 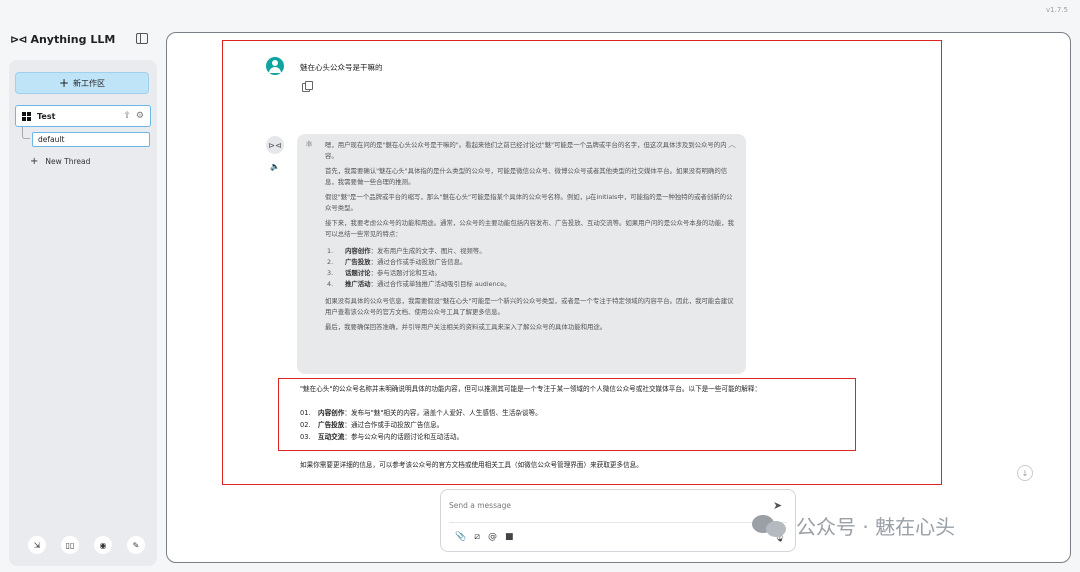 I want to click on new-thread-button: + New Thread, so click(x=60, y=161).